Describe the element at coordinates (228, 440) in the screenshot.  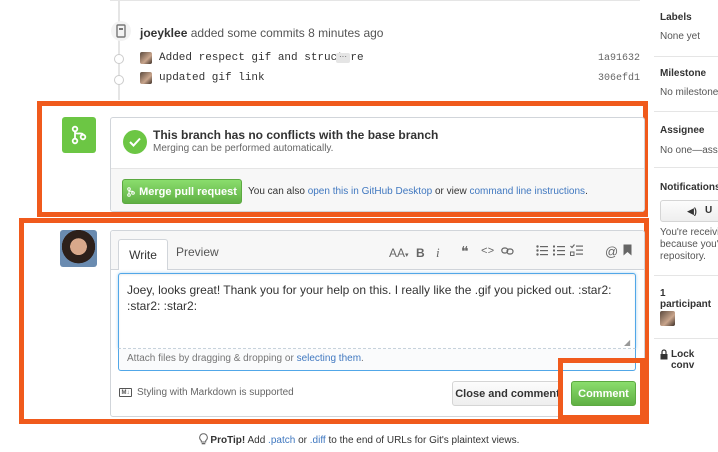
I see `protip-label: ProTip!` at that location.